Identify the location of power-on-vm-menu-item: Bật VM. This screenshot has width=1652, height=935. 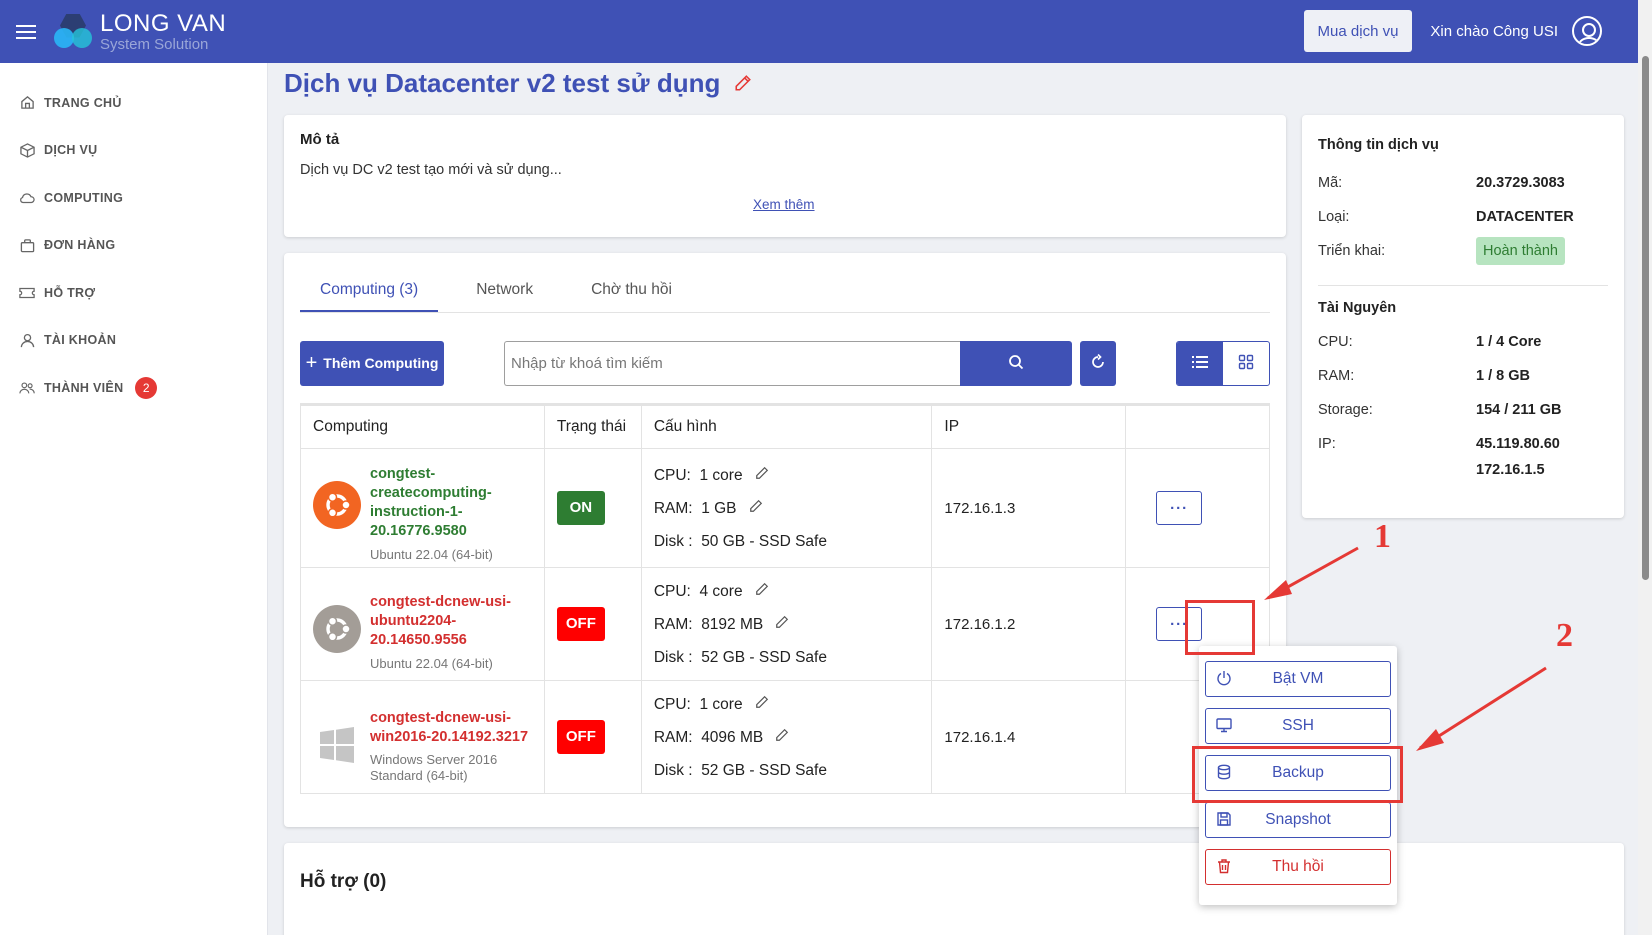
(1298, 679).